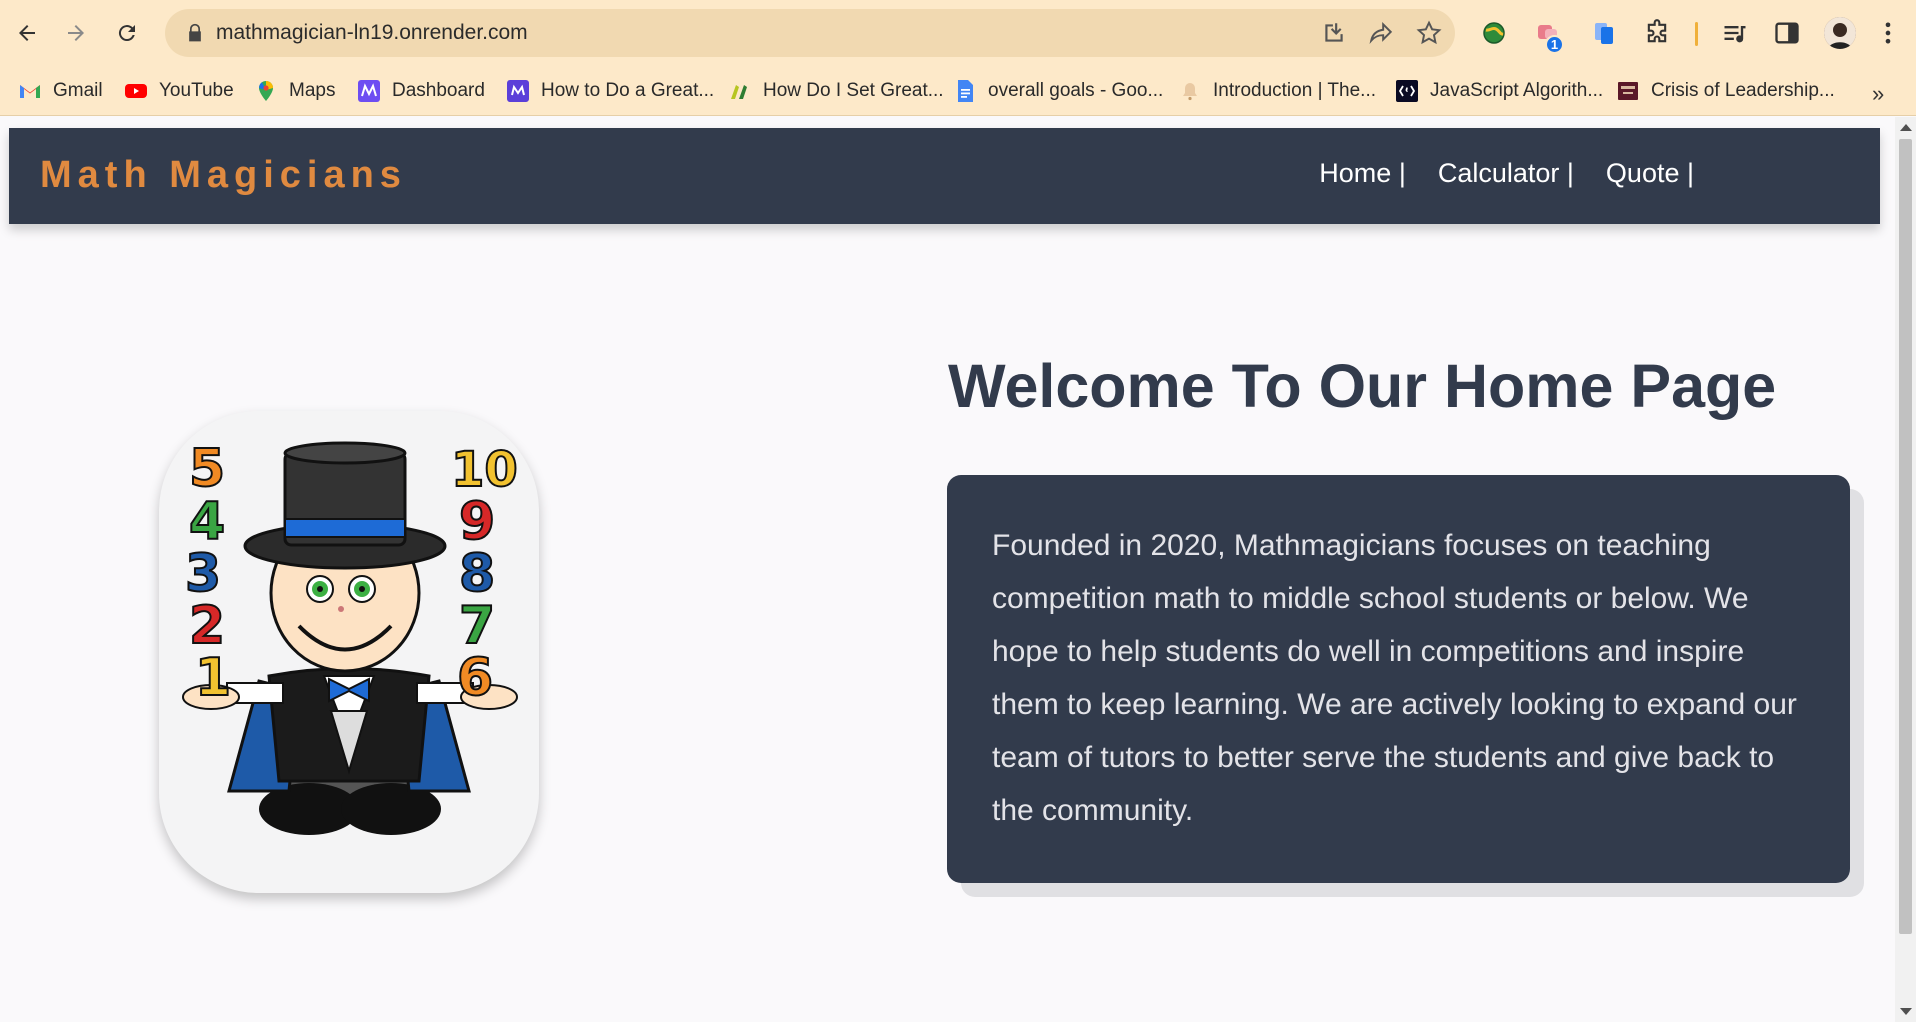 The height and width of the screenshot is (1022, 1916). Describe the element at coordinates (810, 33) in the screenshot. I see `address-bar: mathmagician-ln19.onrender.com` at that location.